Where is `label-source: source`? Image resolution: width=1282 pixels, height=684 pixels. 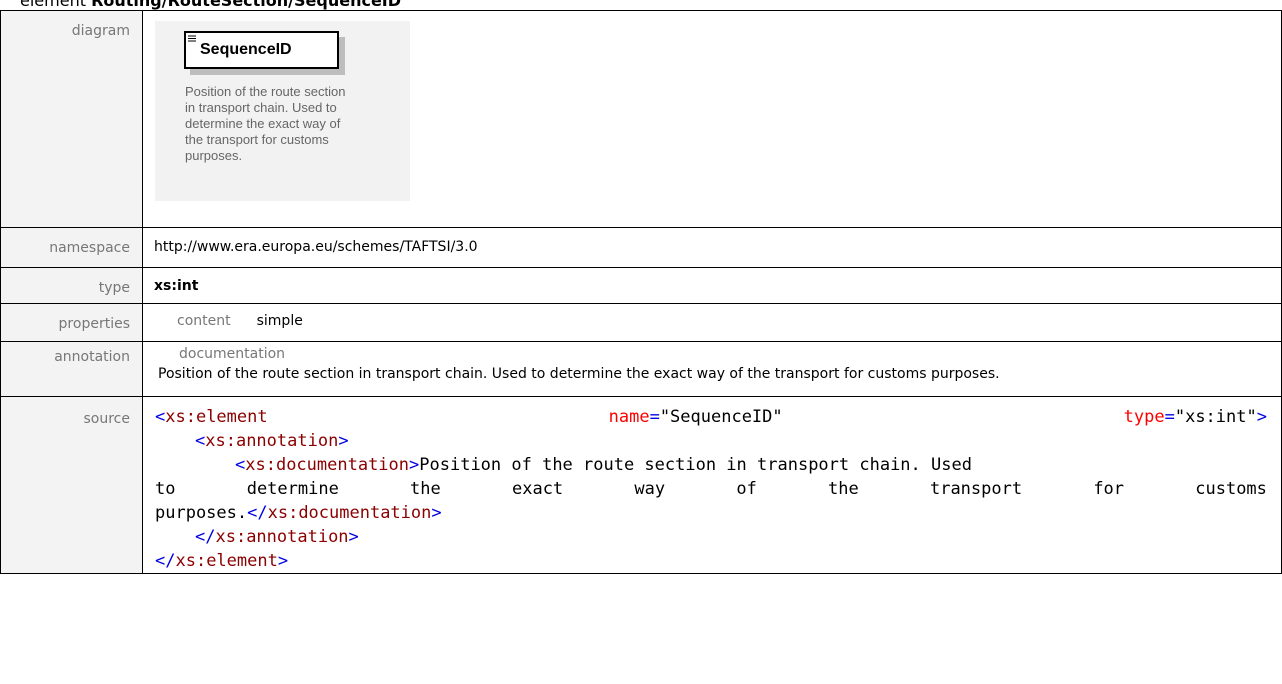 label-source: source is located at coordinates (71, 485).